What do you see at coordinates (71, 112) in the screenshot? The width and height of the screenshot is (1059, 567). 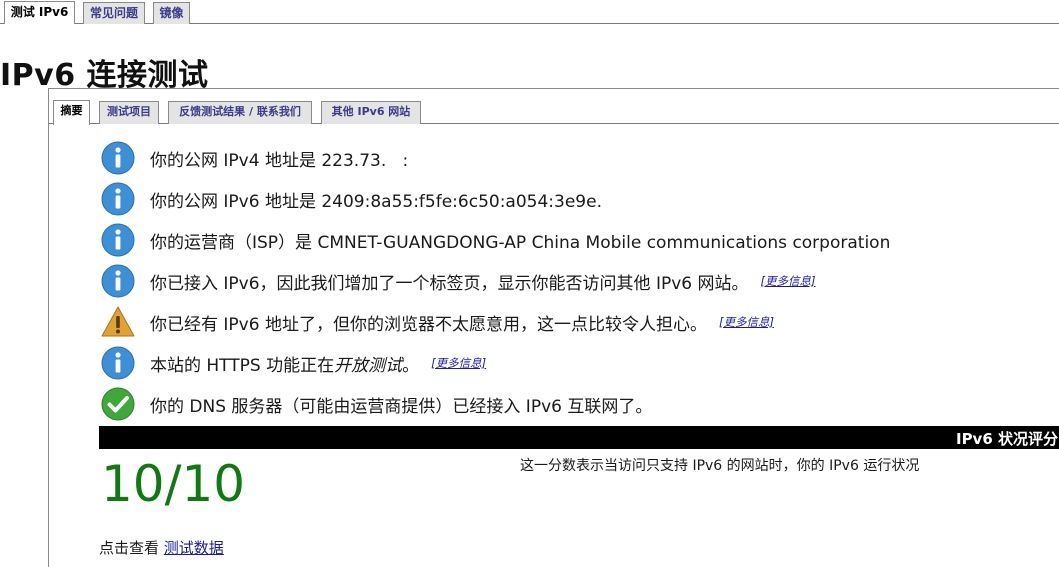 I see `tab-summary: 摘要` at bounding box center [71, 112].